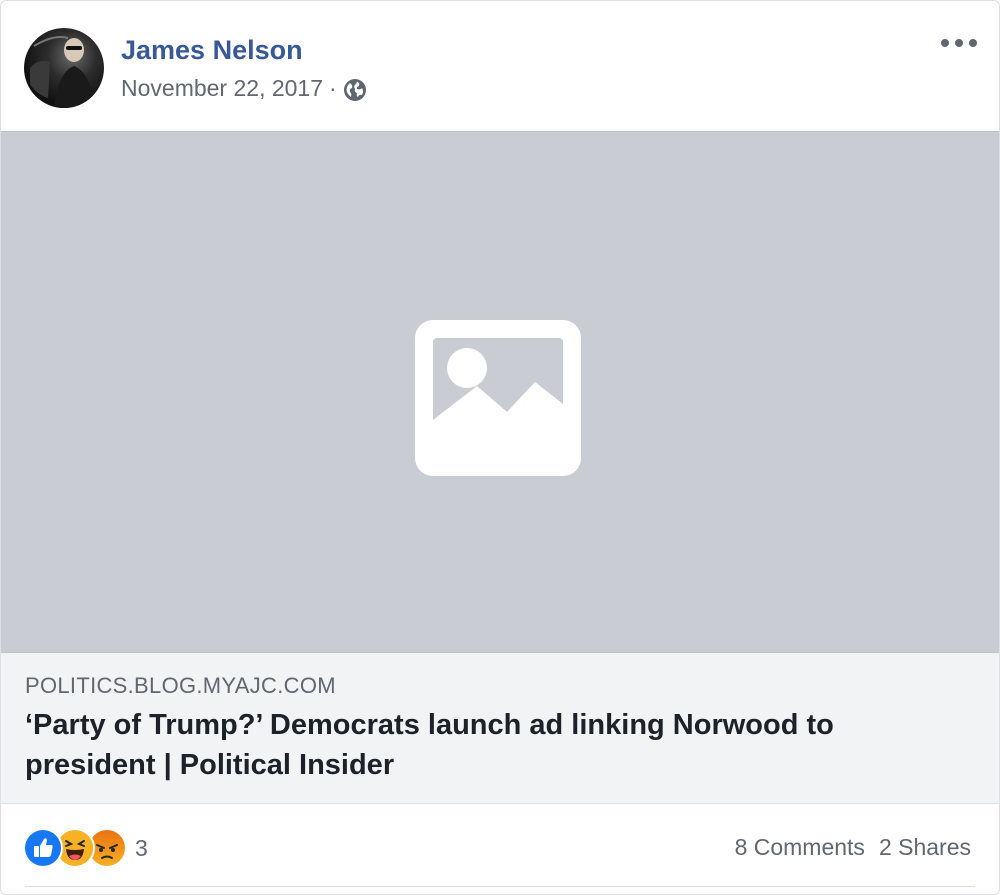 This screenshot has width=1000, height=895. I want to click on globe-icon, so click(355, 90).